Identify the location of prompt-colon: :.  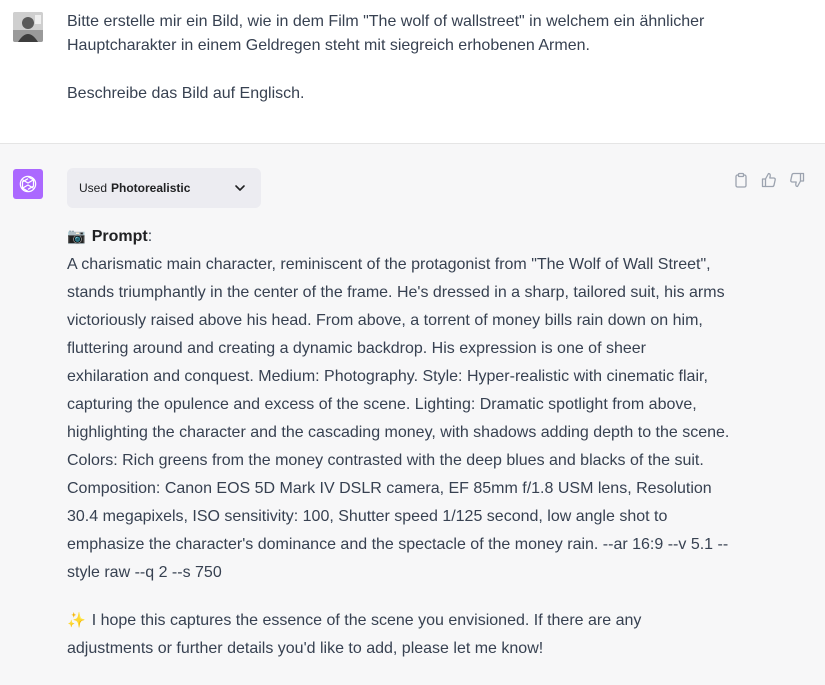
(150, 236).